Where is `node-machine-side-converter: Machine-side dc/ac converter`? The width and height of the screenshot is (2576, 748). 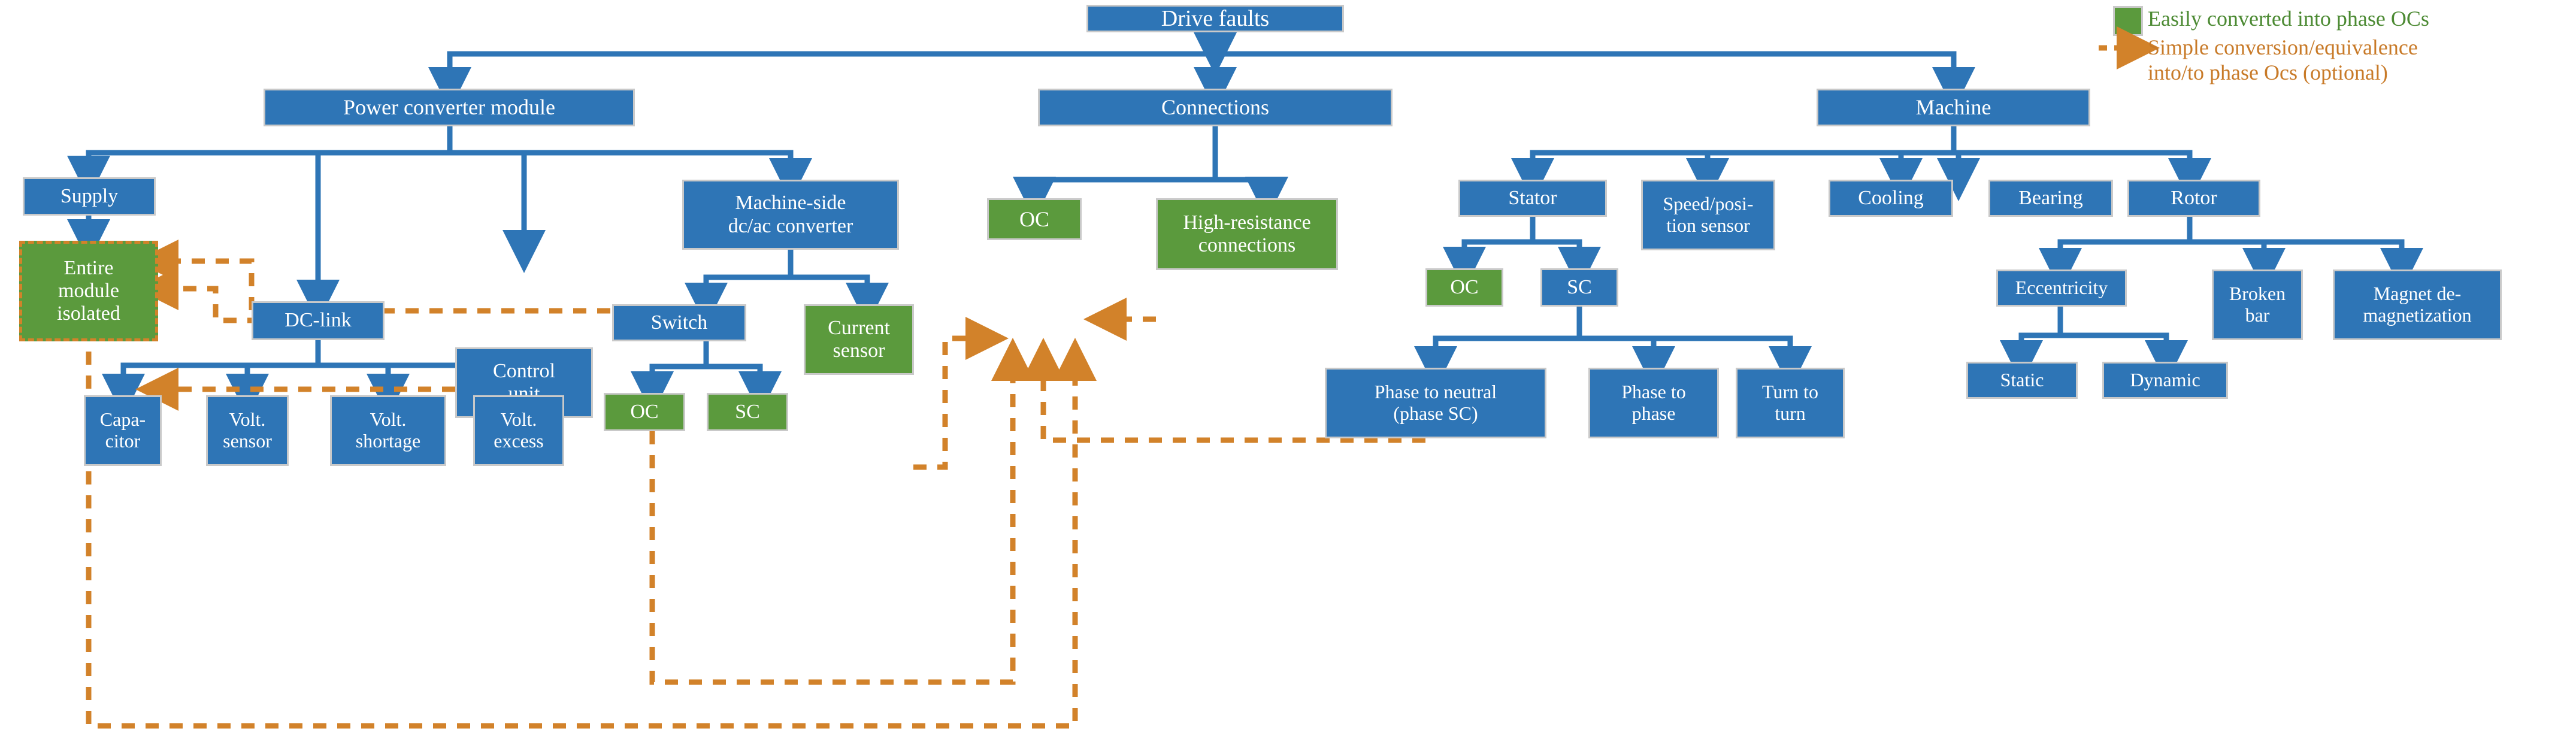
node-machine-side-converter: Machine-side dc/ac converter is located at coordinates (790, 215).